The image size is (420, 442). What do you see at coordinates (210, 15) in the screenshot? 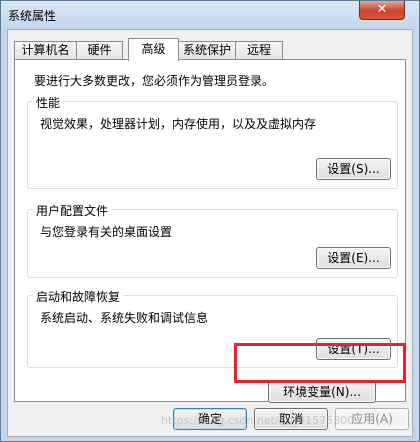
I see `title-bar: 系统属性 ✕` at bounding box center [210, 15].